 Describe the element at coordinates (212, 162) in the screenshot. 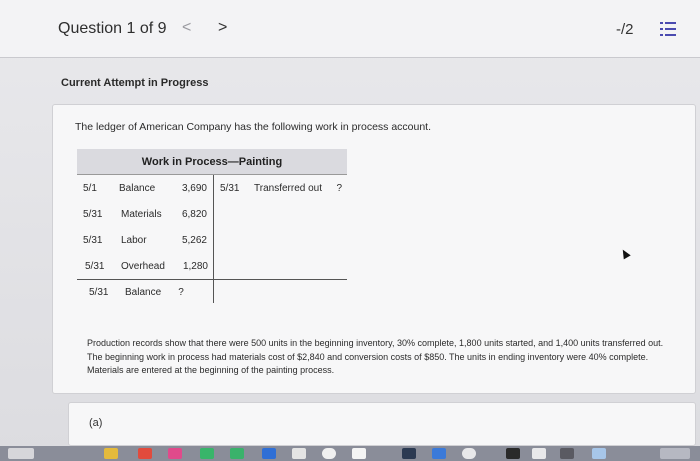

I see `ledger-title: Work in Process—Painting` at that location.